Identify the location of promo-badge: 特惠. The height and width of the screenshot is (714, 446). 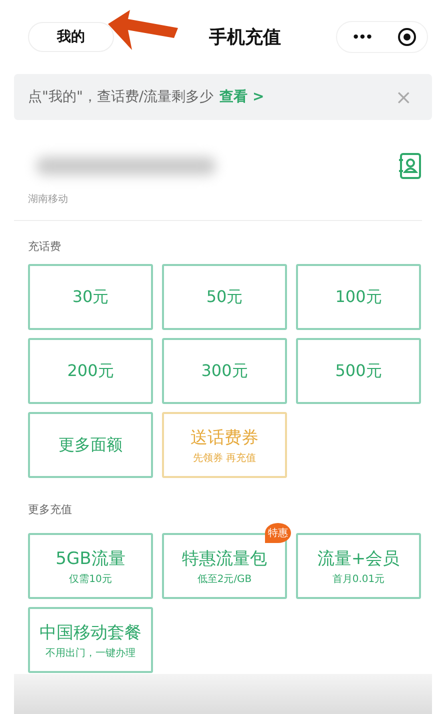
(278, 533).